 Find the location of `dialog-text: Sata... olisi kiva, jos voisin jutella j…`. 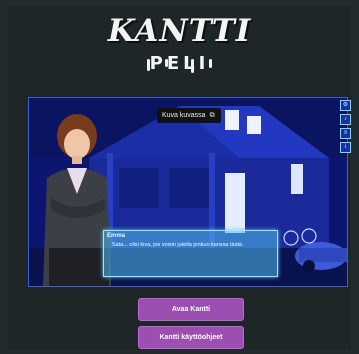

dialog-text: Sata... olisi kiva, jos voisin jutella j… is located at coordinates (178, 245).